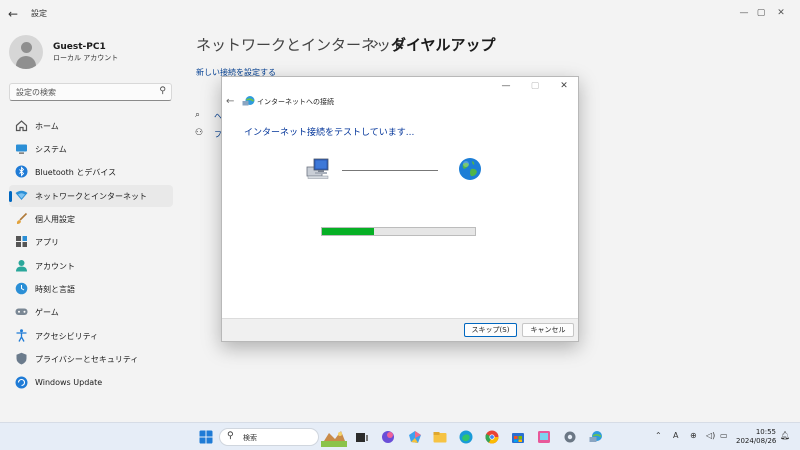 The image size is (800, 450). What do you see at coordinates (400, 329) in the screenshot?
I see `dialog-footer: スキップ(S) キャンセル` at bounding box center [400, 329].